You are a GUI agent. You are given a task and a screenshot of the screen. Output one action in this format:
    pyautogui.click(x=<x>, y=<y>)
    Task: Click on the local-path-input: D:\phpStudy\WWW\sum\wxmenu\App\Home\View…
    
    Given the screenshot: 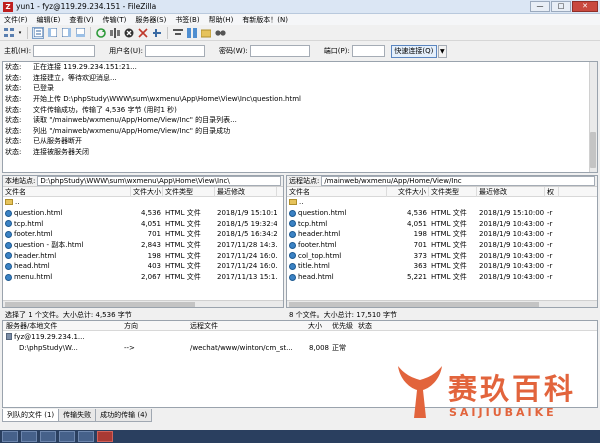 What is the action you would take?
    pyautogui.click(x=159, y=181)
    